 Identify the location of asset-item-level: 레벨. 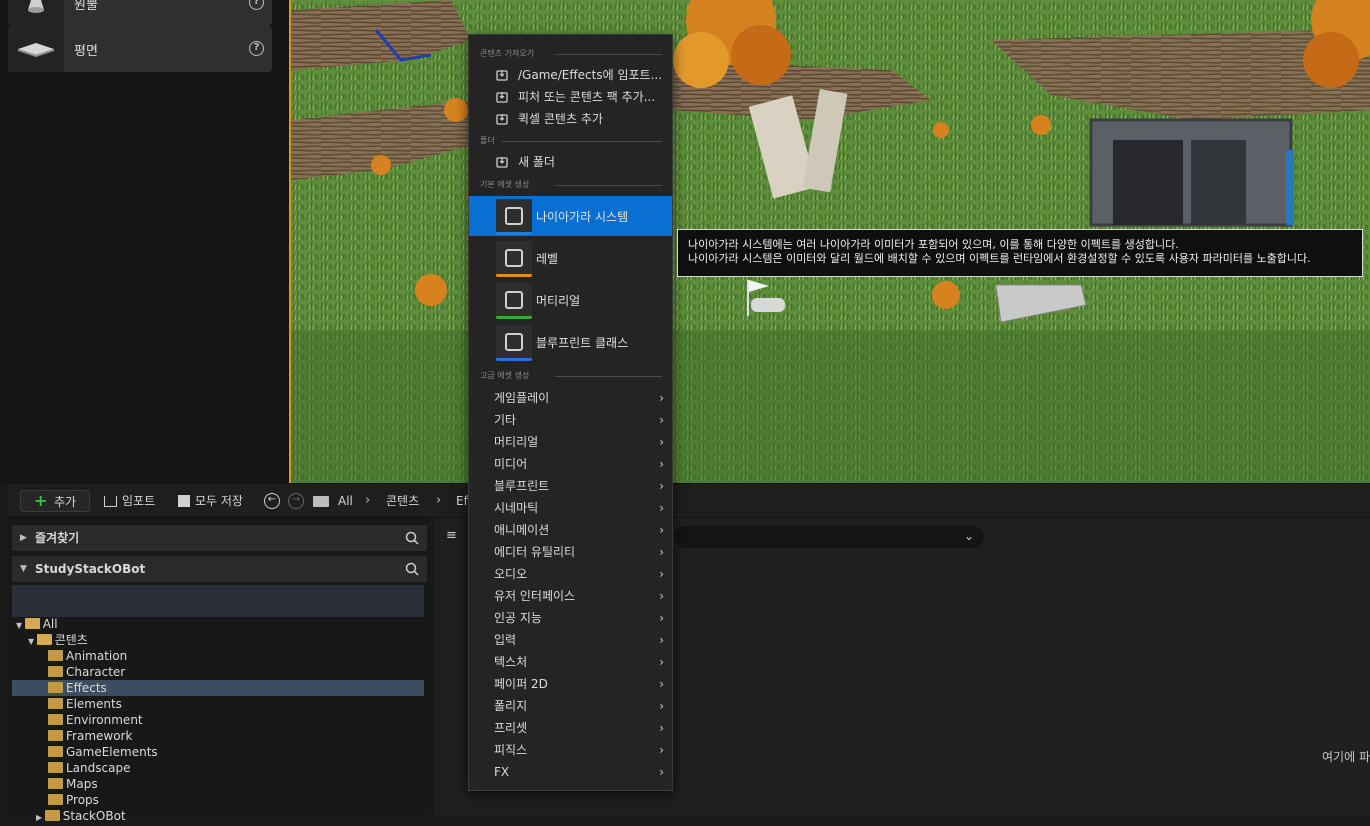
(570, 258).